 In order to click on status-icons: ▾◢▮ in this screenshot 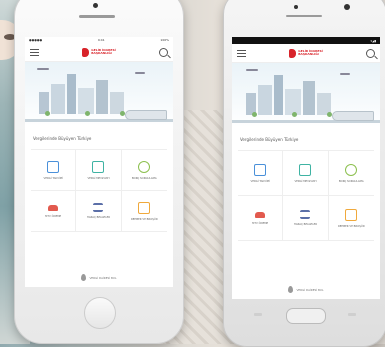, I will do `click(373, 40)`.